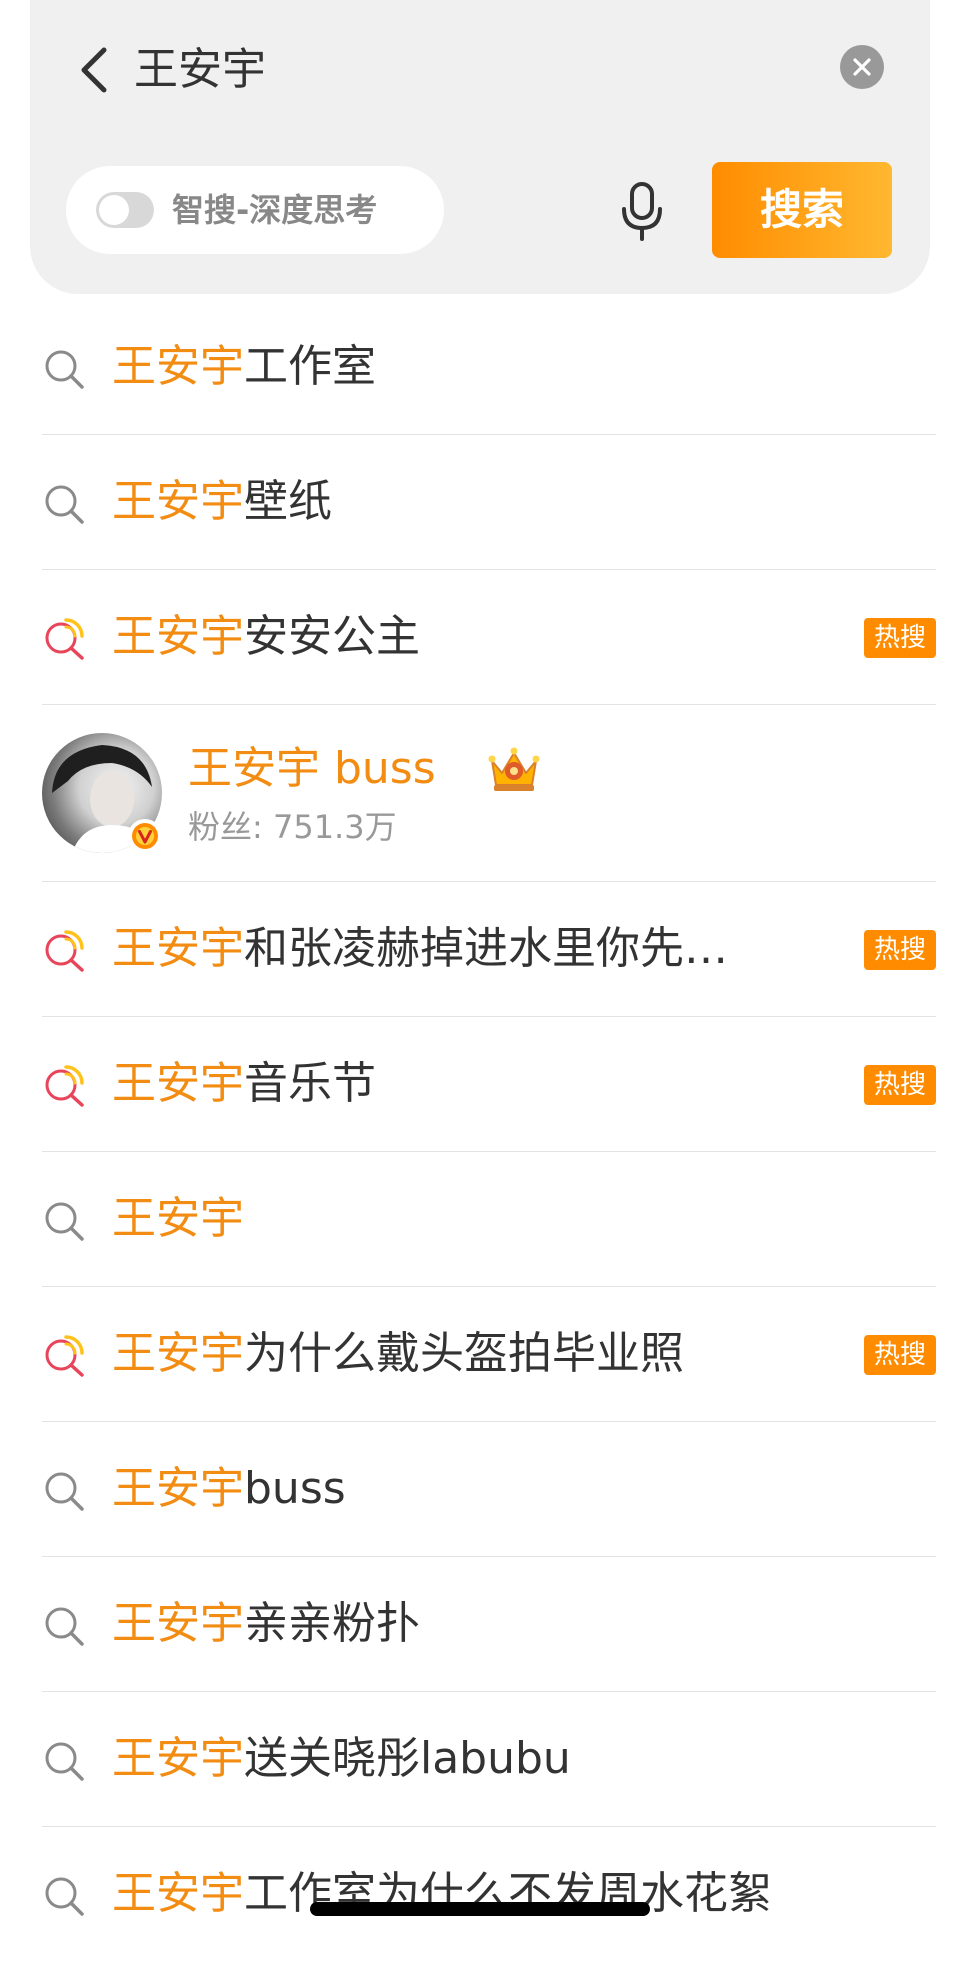  I want to click on microphone-icon, so click(642, 211).